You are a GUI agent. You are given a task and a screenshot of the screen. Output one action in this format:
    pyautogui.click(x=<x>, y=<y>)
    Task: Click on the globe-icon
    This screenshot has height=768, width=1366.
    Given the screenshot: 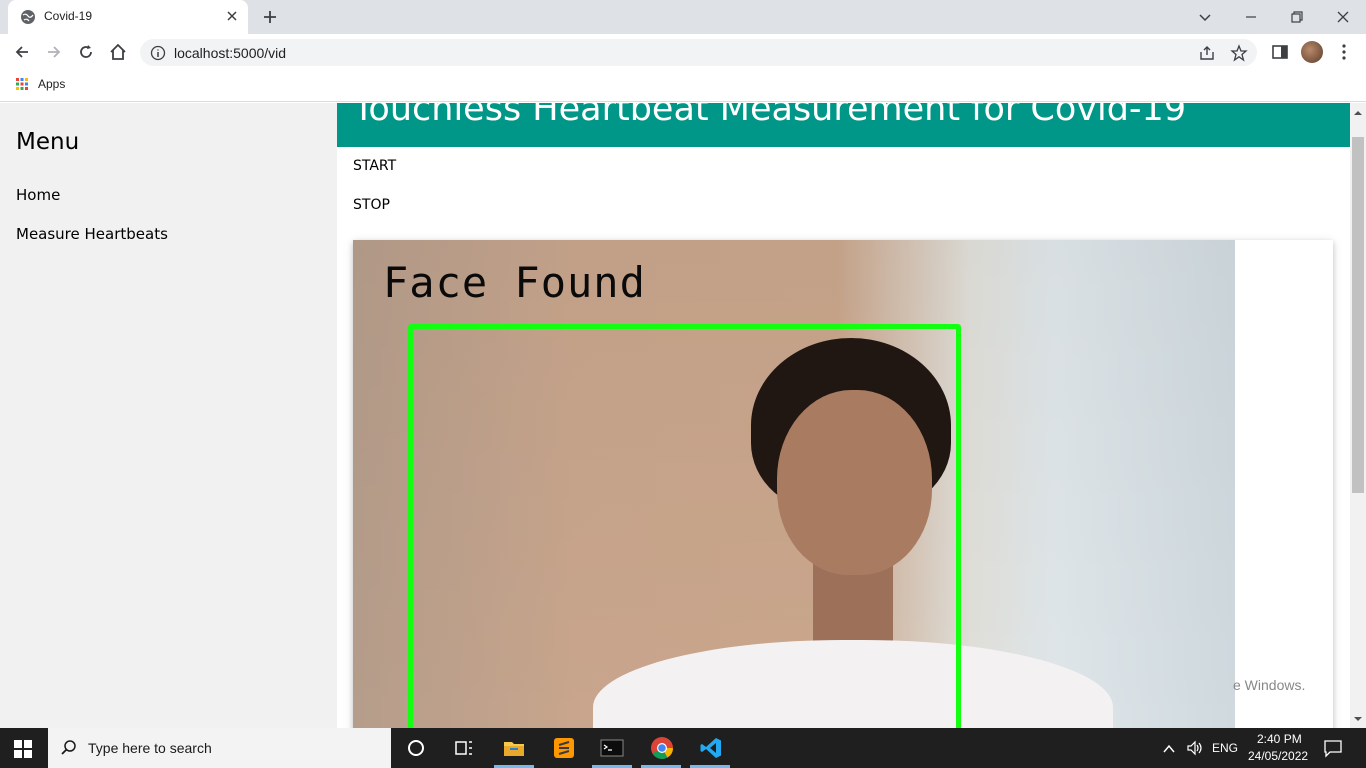 What is the action you would take?
    pyautogui.click(x=28, y=17)
    